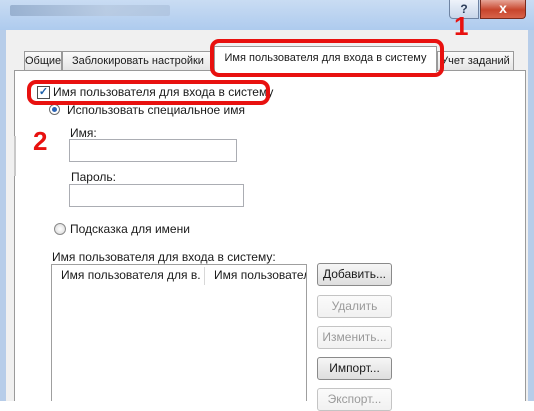 Image resolution: width=534 pixels, height=411 pixels. What do you see at coordinates (156, 195) in the screenshot?
I see `password-input` at bounding box center [156, 195].